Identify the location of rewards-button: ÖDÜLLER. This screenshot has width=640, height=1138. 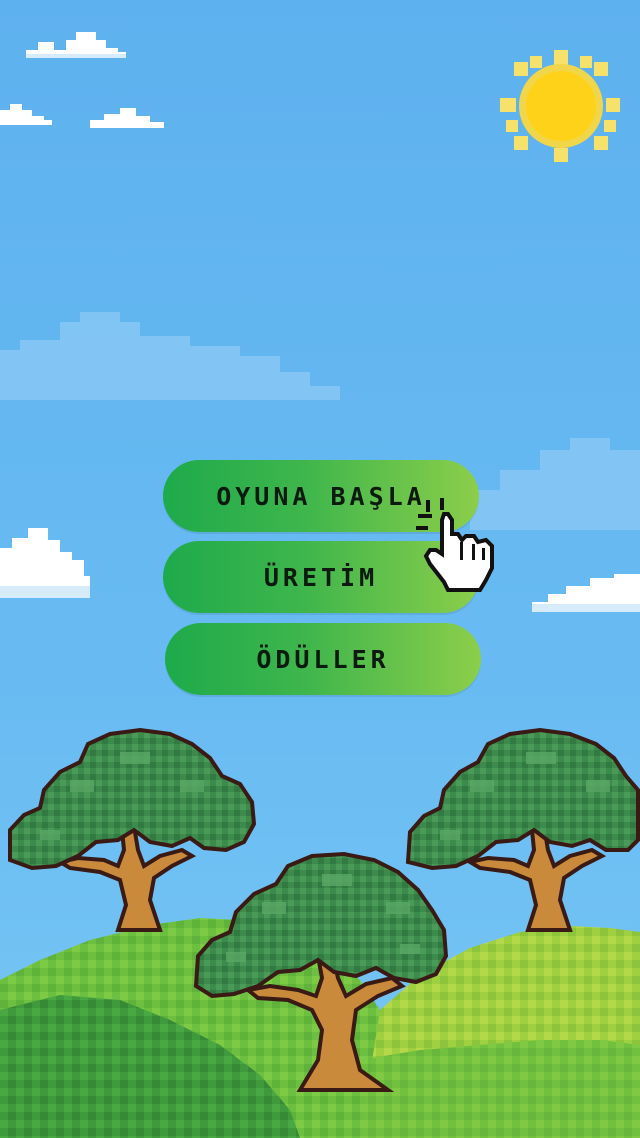
(323, 659).